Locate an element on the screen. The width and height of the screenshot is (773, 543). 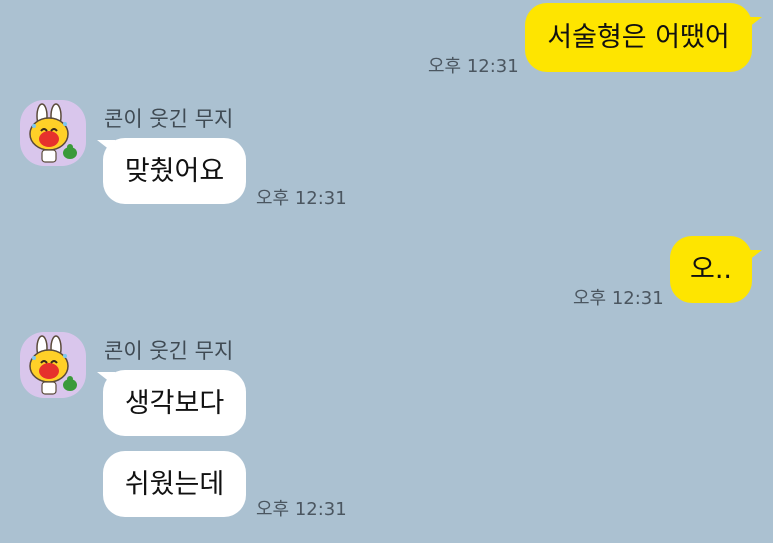
message-text: 쉬웠는데 is located at coordinates (174, 484).